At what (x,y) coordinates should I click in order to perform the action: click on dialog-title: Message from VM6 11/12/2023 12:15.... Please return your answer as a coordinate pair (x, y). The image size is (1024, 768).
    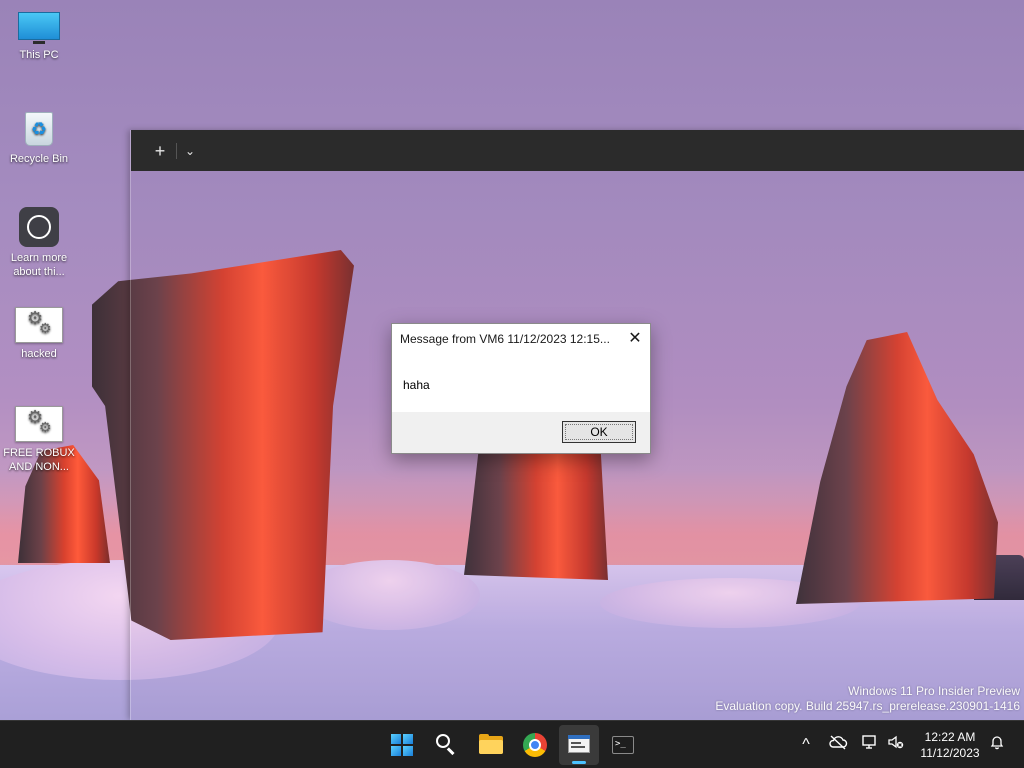
    Looking at the image, I should click on (505, 339).